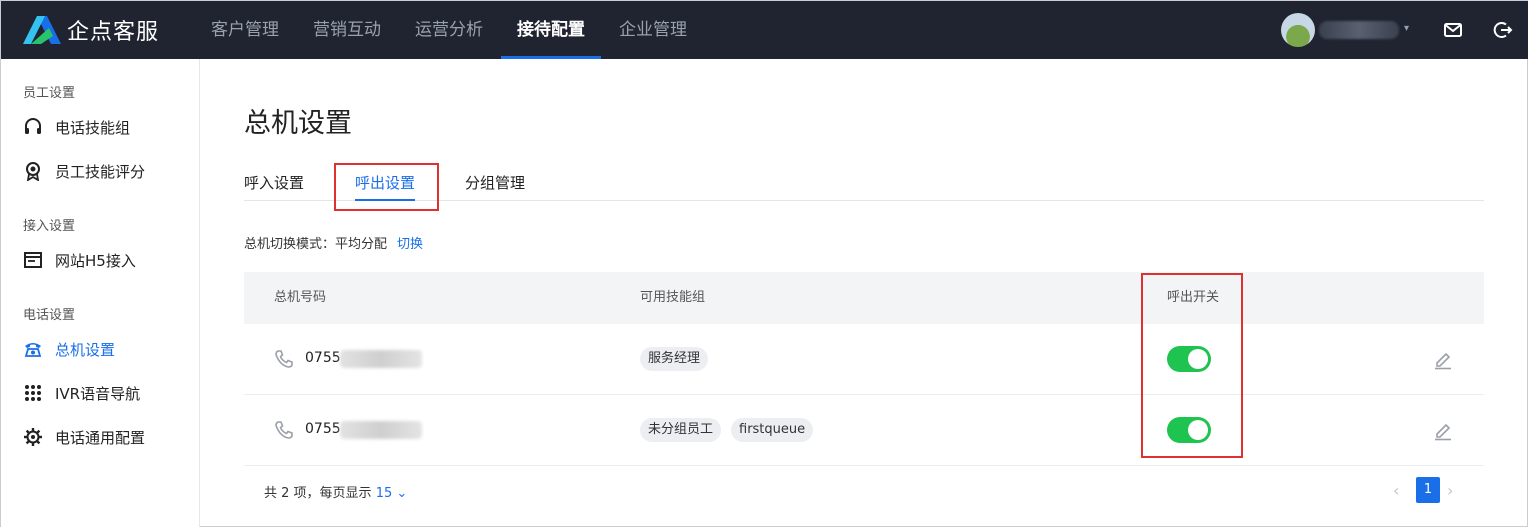 The width and height of the screenshot is (1528, 527). Describe the element at coordinates (49, 93) in the screenshot. I see `sidebar-group-staff: 员工设置` at that location.